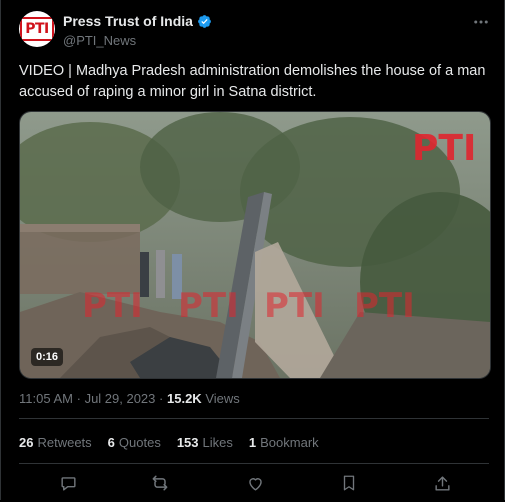 The height and width of the screenshot is (502, 505). Describe the element at coordinates (68, 483) in the screenshot. I see `reply-icon` at that location.